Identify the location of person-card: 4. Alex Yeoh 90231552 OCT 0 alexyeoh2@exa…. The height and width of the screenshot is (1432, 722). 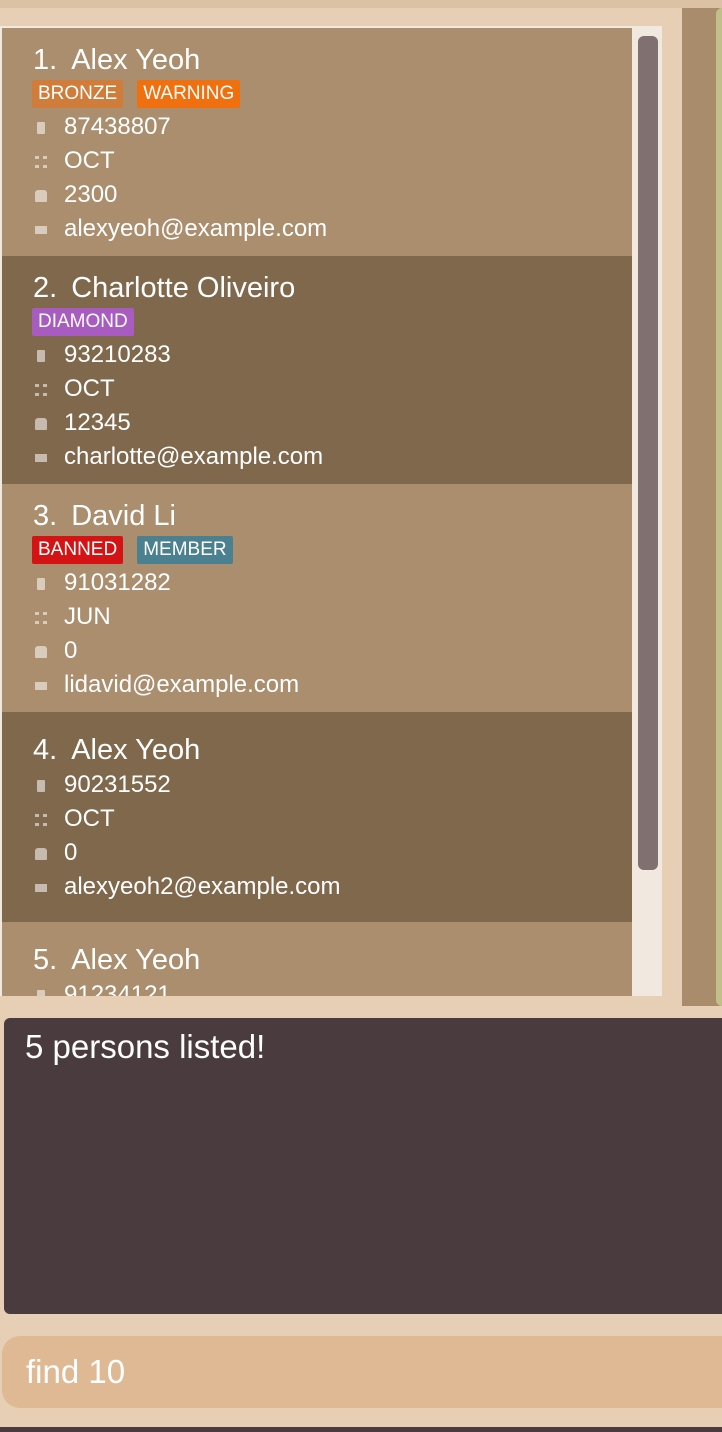
(317, 817).